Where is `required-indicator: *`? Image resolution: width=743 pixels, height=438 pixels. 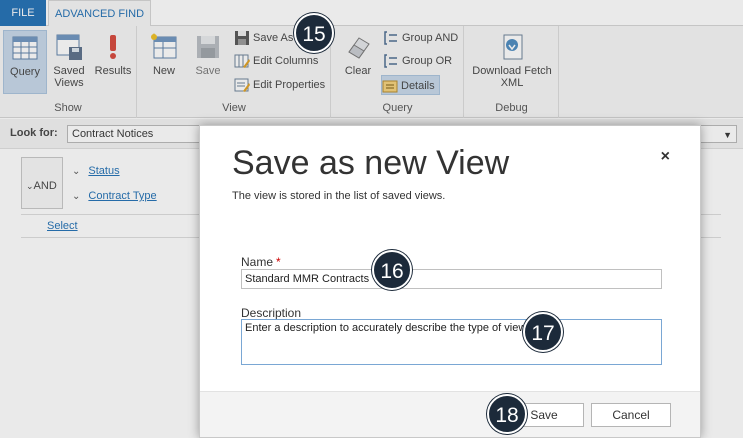
required-indicator: * is located at coordinates (278, 262).